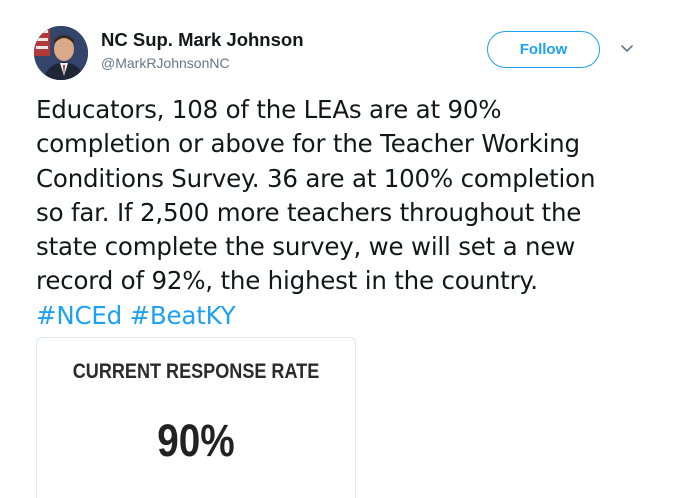  Describe the element at coordinates (543, 49) in the screenshot. I see `follow-button: Follow` at that location.